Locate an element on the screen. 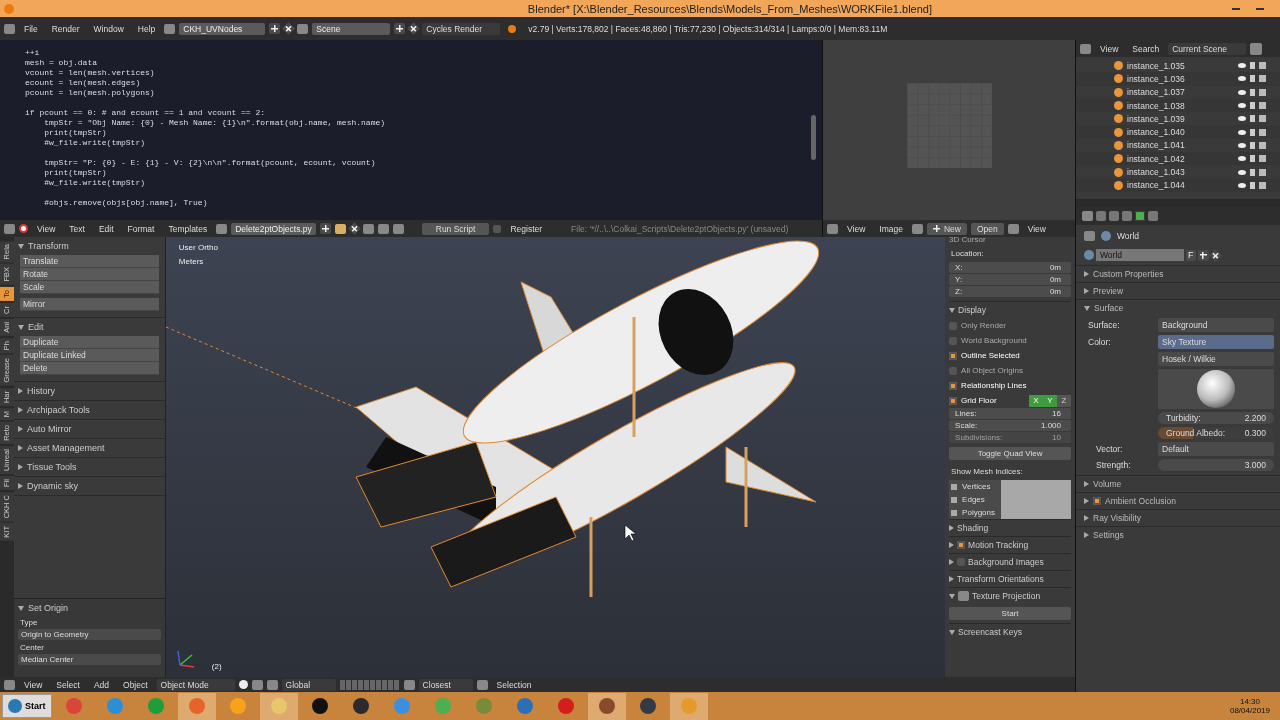 The width and height of the screenshot is (1280, 720). lifebuoy-icon is located at coordinates (23, 228).